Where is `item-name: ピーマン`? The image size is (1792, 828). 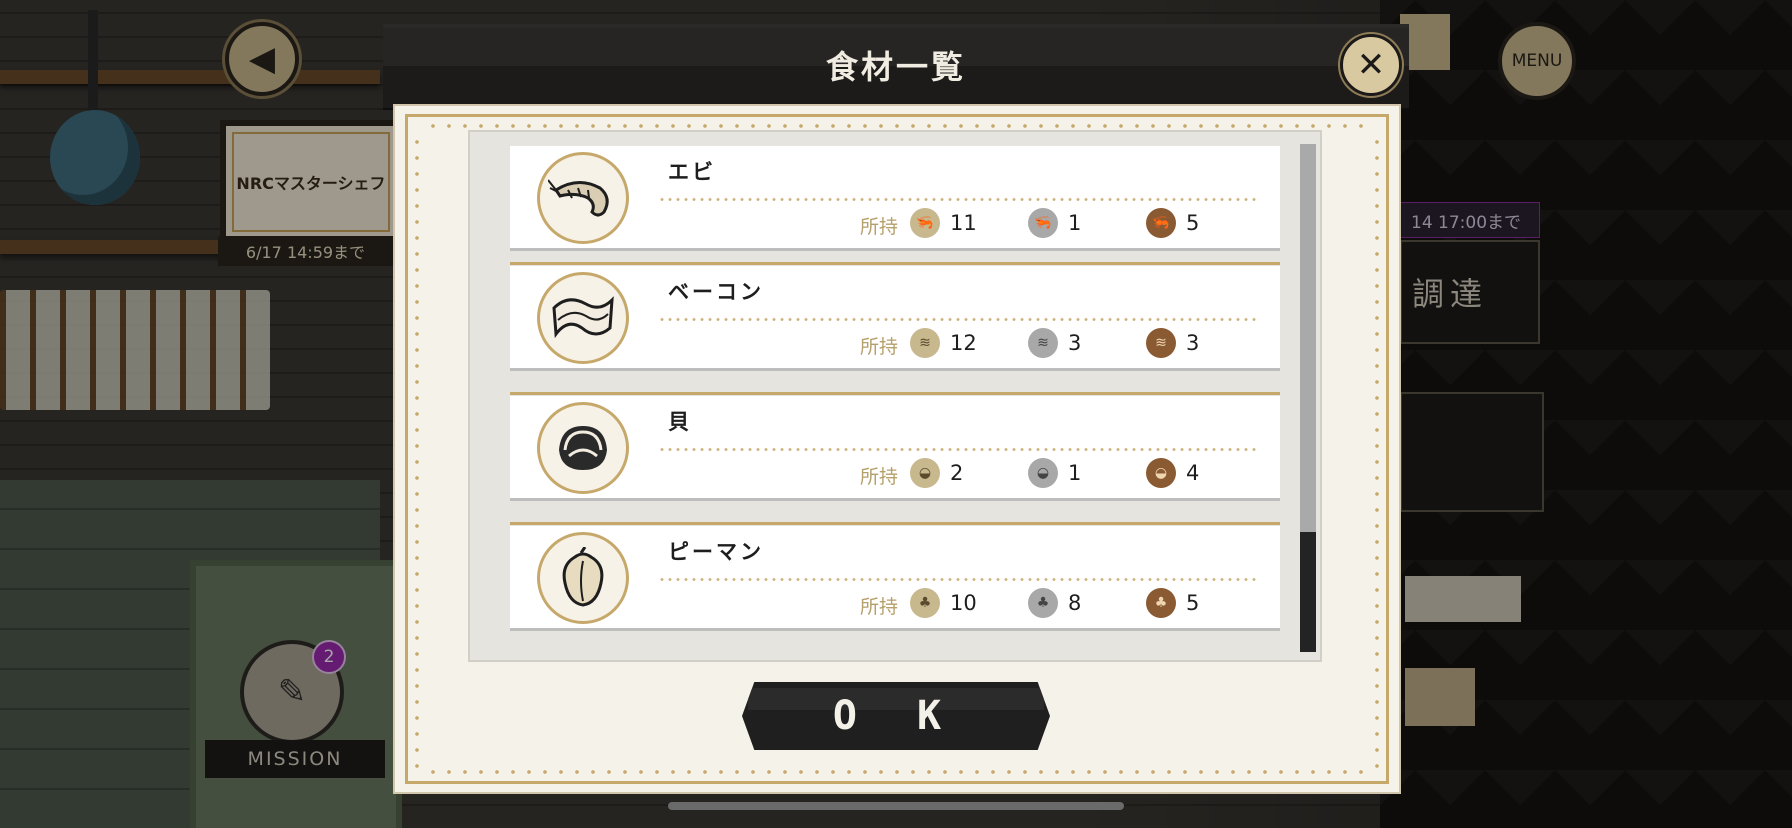
item-name: ピーマン is located at coordinates (716, 552).